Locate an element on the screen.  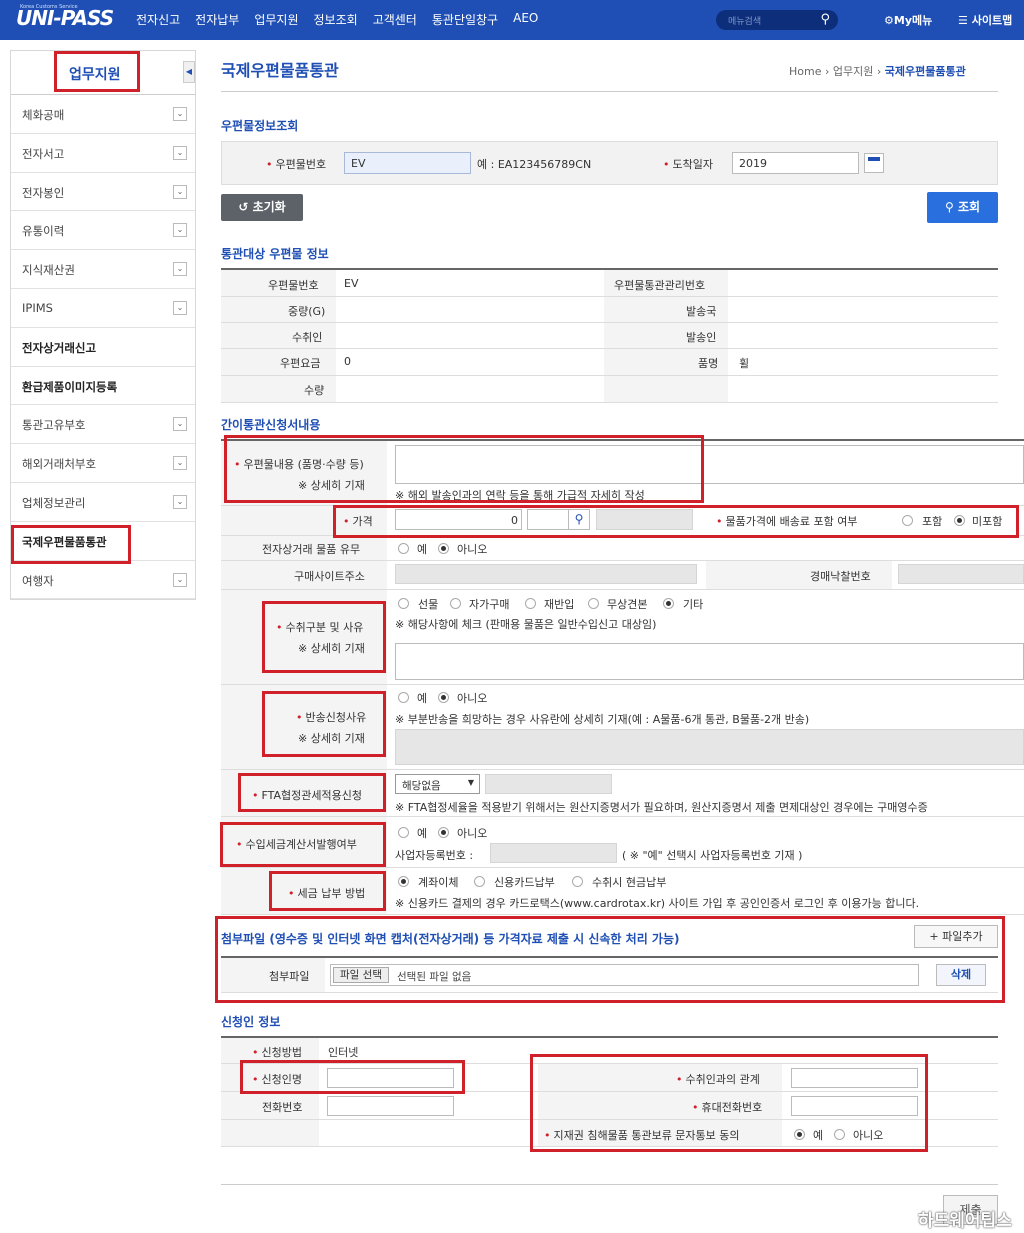
calendar-icon is located at coordinates (874, 163).